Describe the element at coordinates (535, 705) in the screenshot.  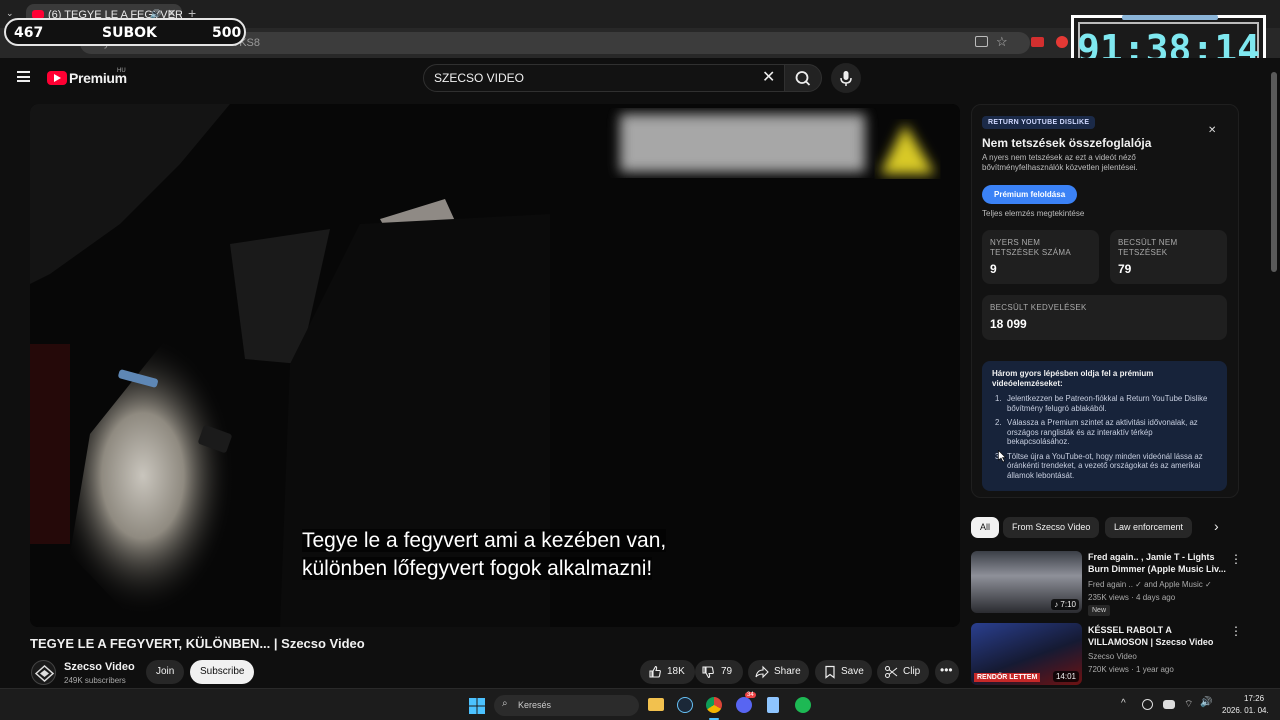
I see `taskbar-search-placeholder: Keresés` at that location.